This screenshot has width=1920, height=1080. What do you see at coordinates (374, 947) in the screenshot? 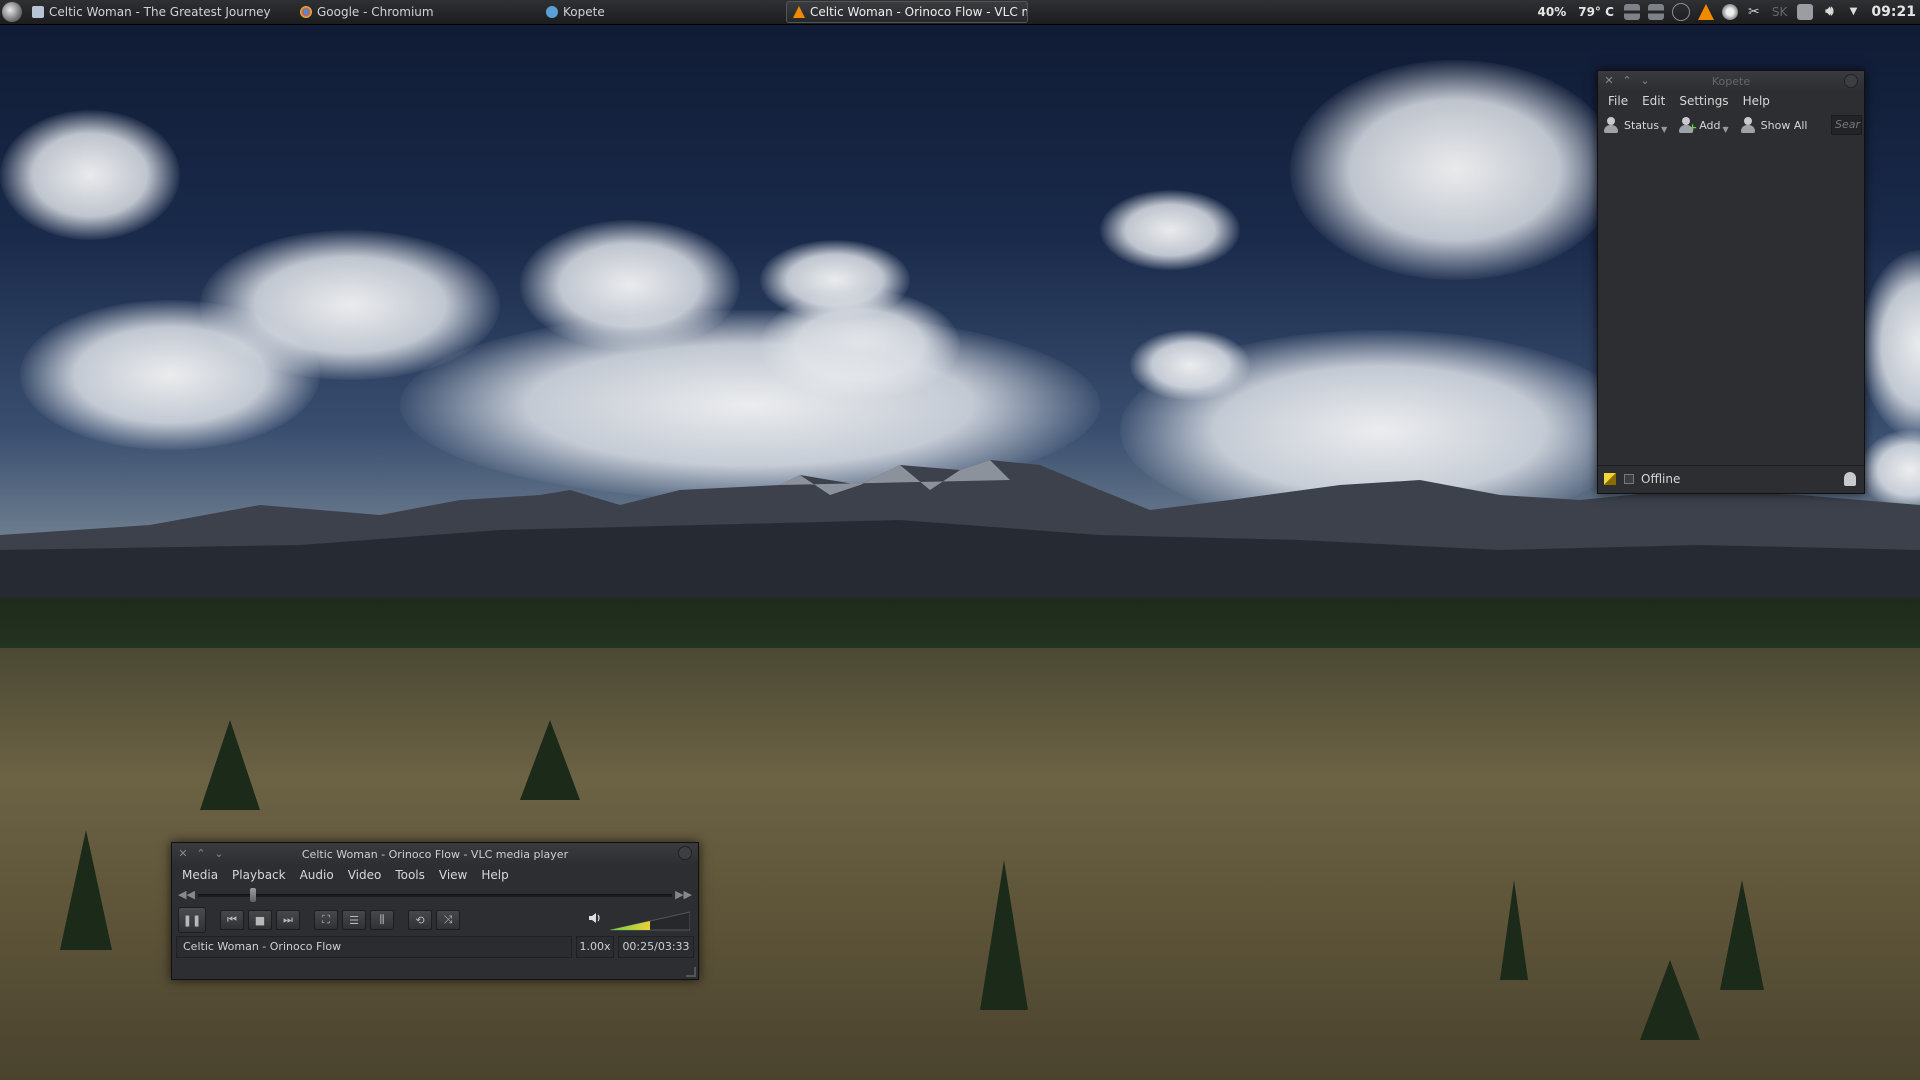
I see `now-playing-label: Celtic Woman - Orinoco Flow` at bounding box center [374, 947].